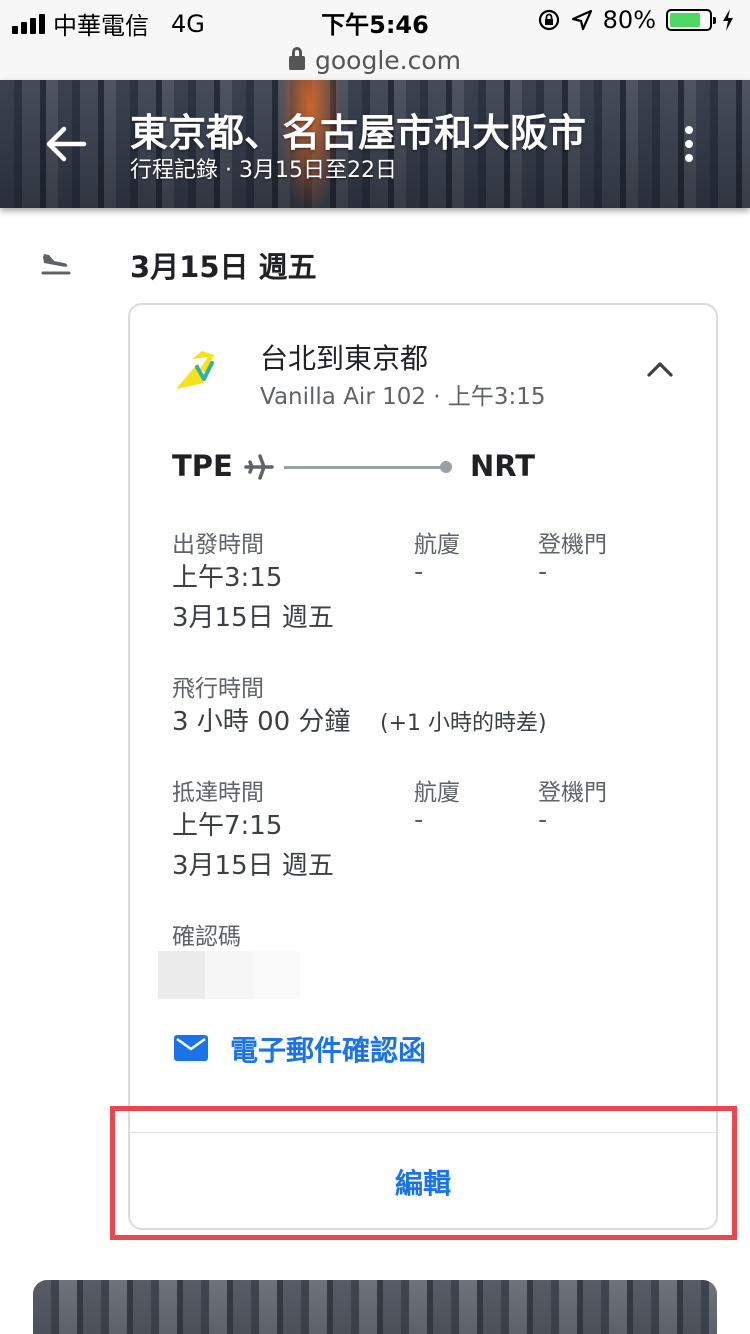 Image resolution: width=750 pixels, height=1334 pixels. I want to click on destination-code: NRT, so click(503, 466).